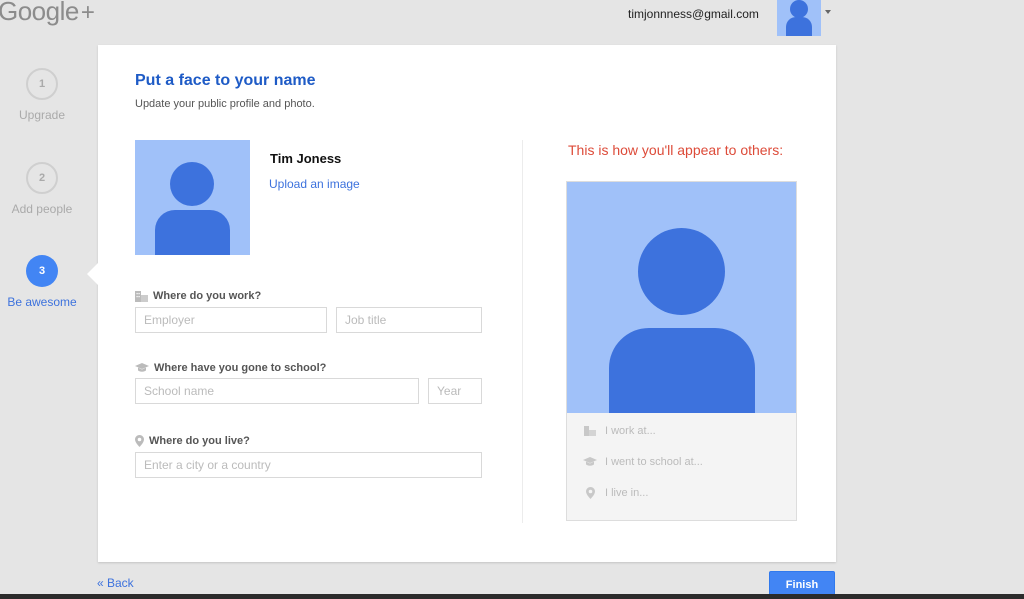 This screenshot has height=599, width=1024. What do you see at coordinates (314, 184) in the screenshot?
I see `upload-image-link: Upload an image` at bounding box center [314, 184].